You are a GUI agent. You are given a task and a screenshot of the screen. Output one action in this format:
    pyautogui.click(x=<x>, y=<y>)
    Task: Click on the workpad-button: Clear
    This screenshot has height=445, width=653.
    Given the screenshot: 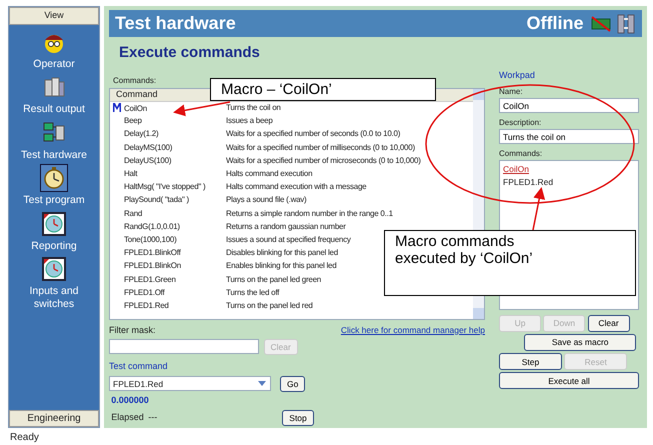 What is the action you would take?
    pyautogui.click(x=609, y=323)
    